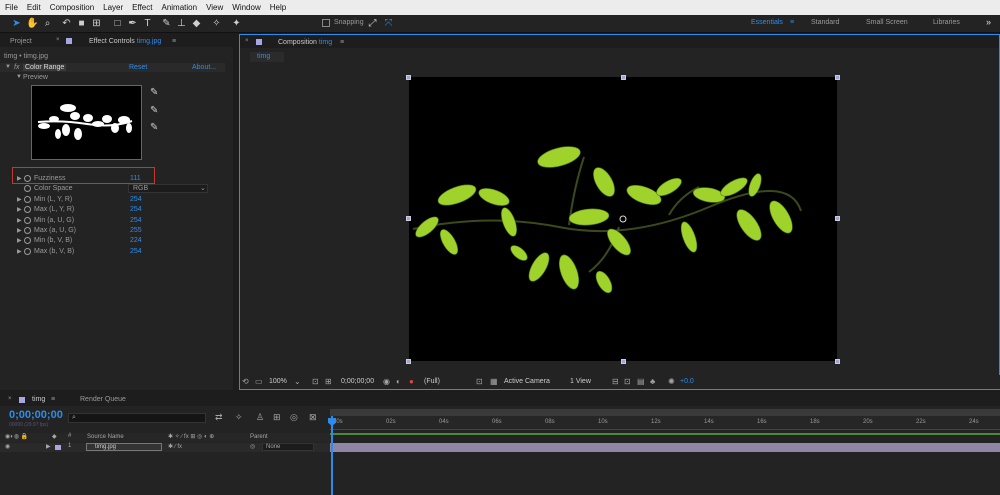 The height and width of the screenshot is (495, 1000). Describe the element at coordinates (887, 22) in the screenshot. I see `workspace-small-screen: Small Screen` at that location.